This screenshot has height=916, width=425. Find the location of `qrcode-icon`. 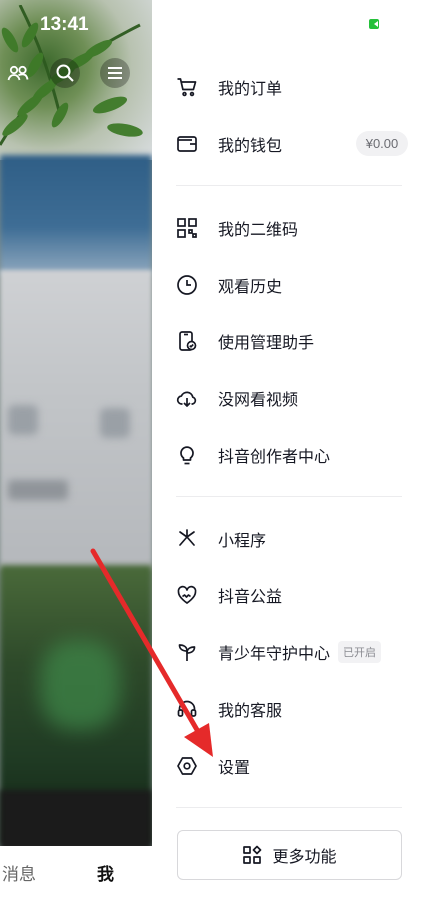

qrcode-icon is located at coordinates (187, 228).